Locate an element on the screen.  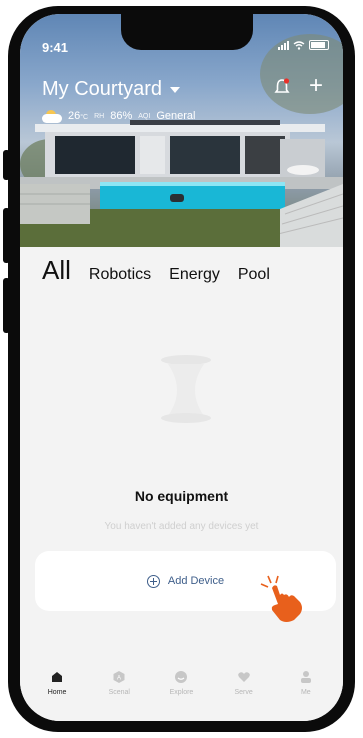
nav-home: Home is located at coordinates (57, 691).